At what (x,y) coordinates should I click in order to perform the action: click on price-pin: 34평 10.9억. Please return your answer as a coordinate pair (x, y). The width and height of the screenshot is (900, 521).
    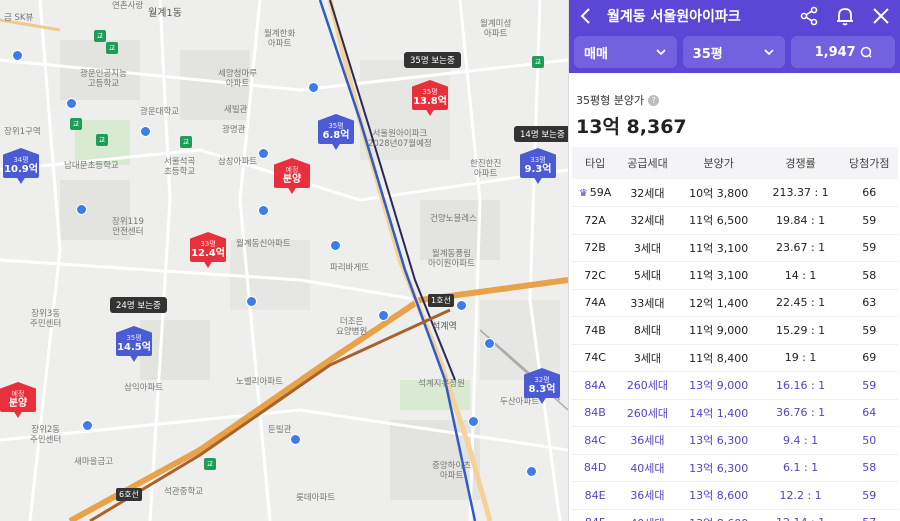
    Looking at the image, I should click on (21, 167).